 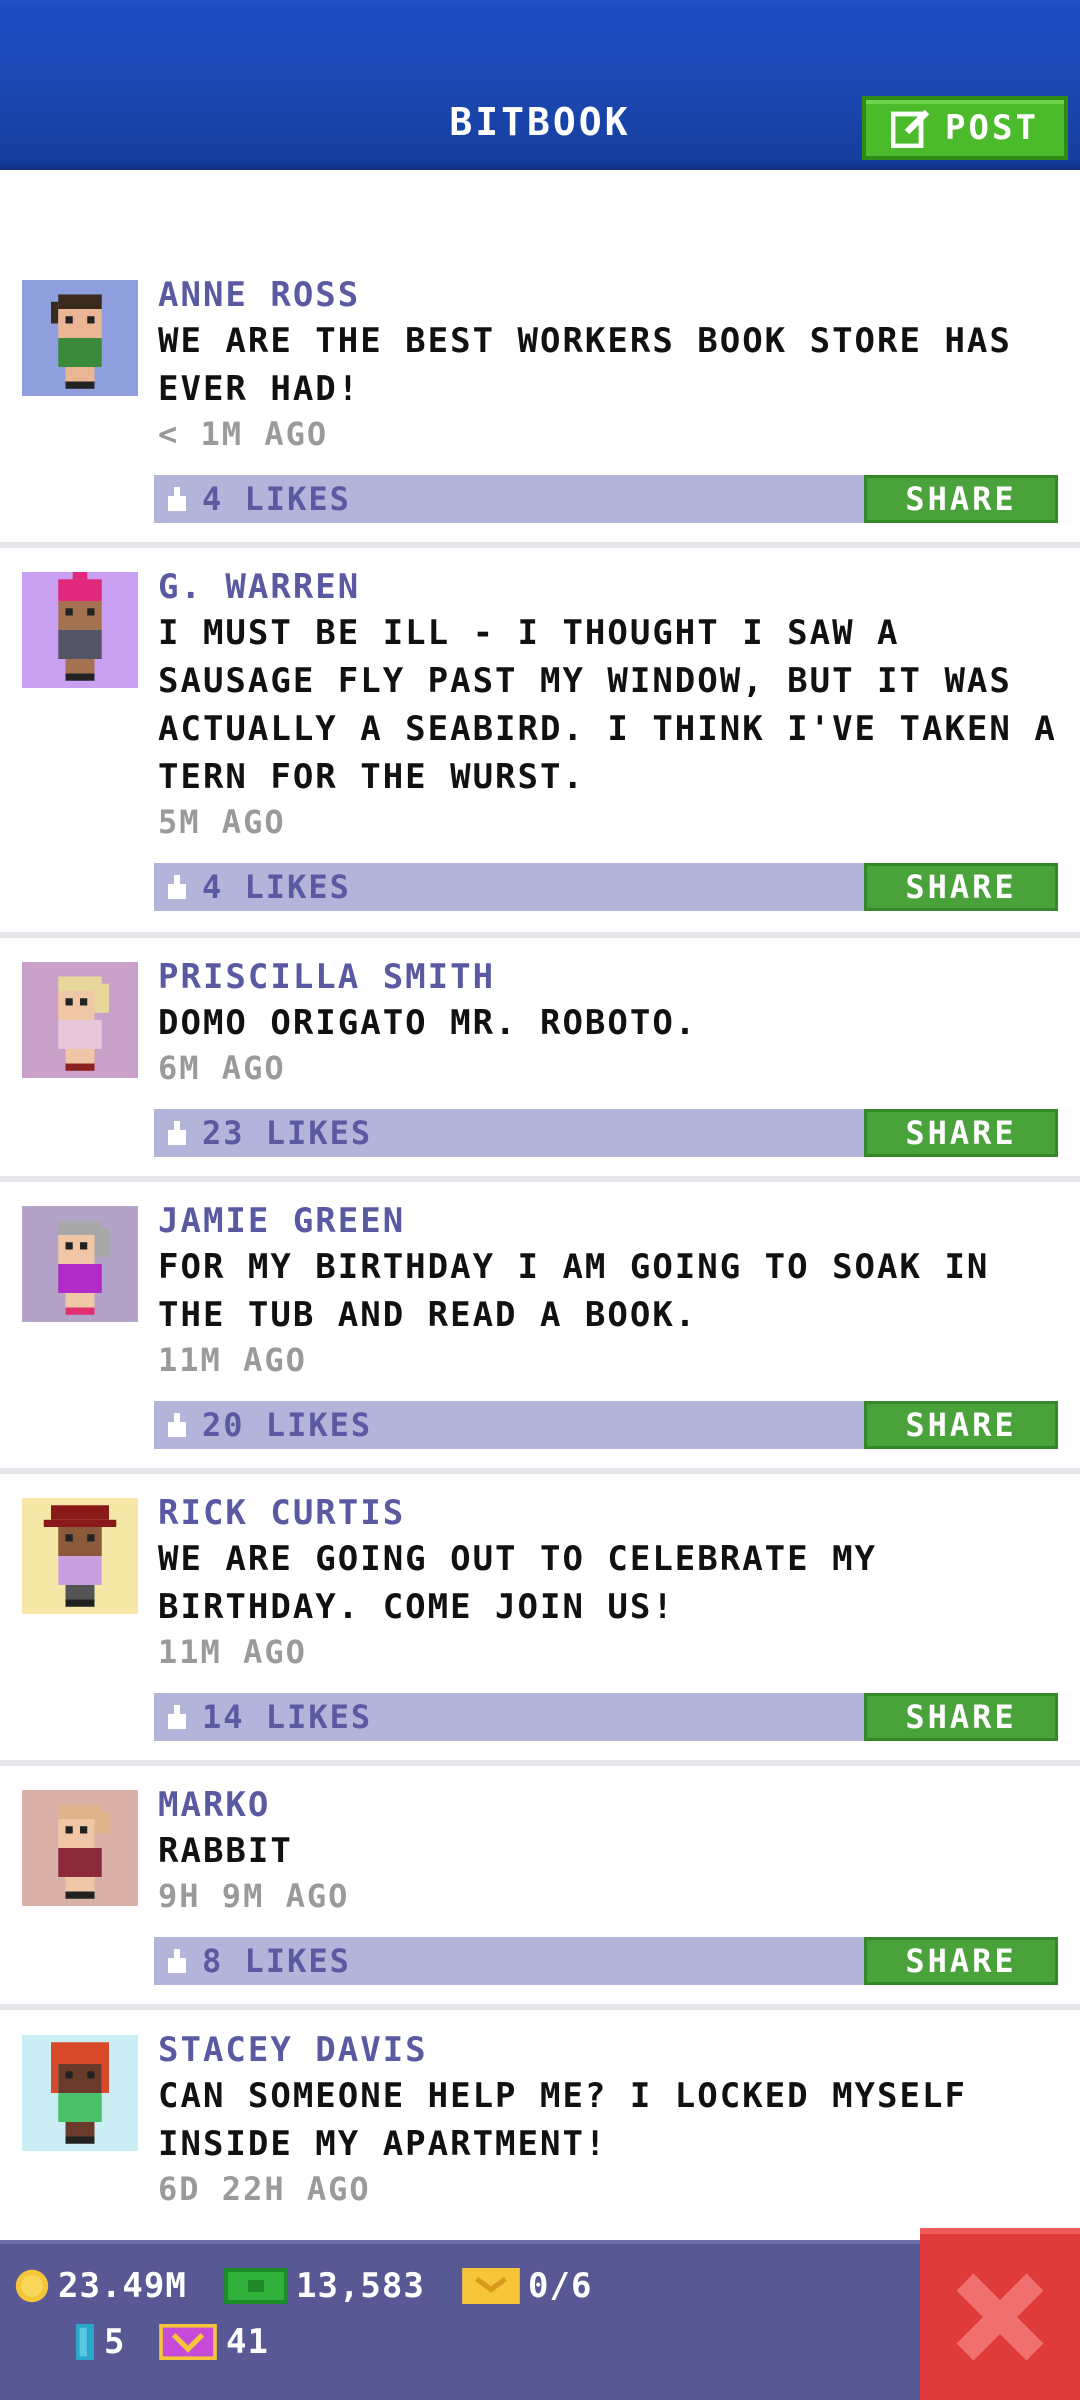 I want to click on app-header: BITBOOK POST, so click(x=540, y=85).